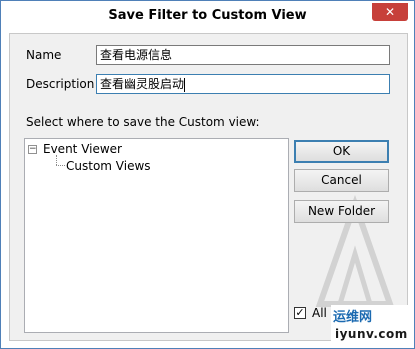 Image resolution: width=415 pixels, height=349 pixels. What do you see at coordinates (185, 84) in the screenshot?
I see `text-caret` at bounding box center [185, 84].